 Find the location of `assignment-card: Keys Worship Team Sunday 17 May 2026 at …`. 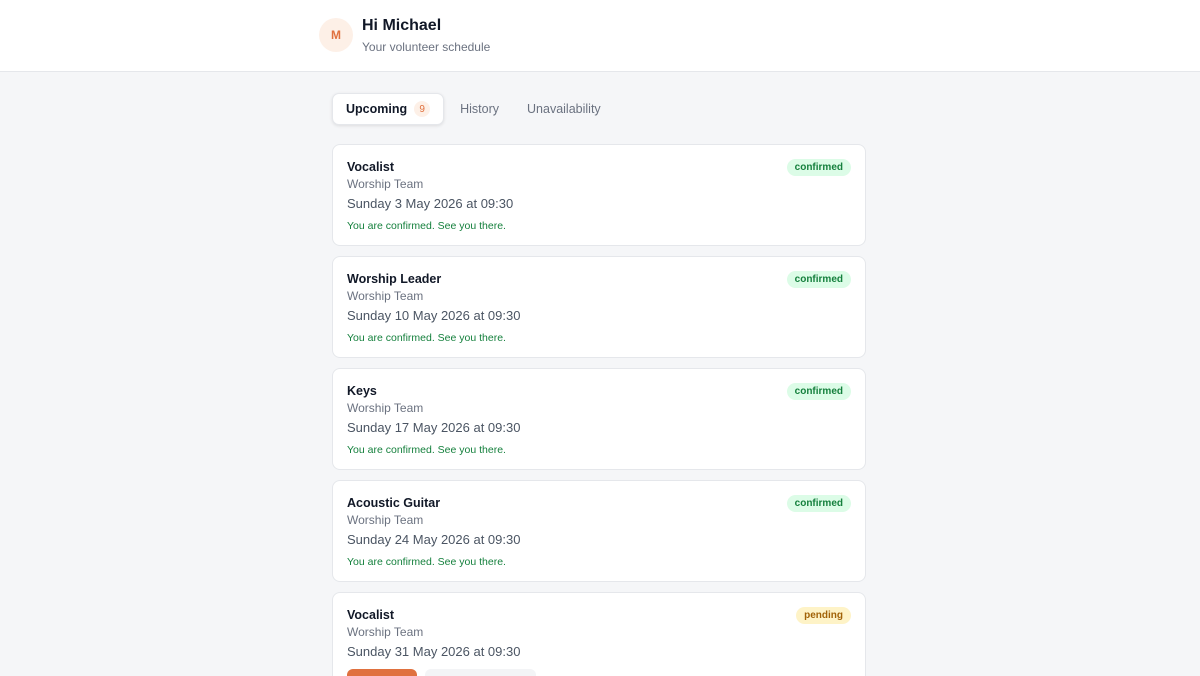

assignment-card: Keys Worship Team Sunday 17 May 2026 at … is located at coordinates (599, 419).